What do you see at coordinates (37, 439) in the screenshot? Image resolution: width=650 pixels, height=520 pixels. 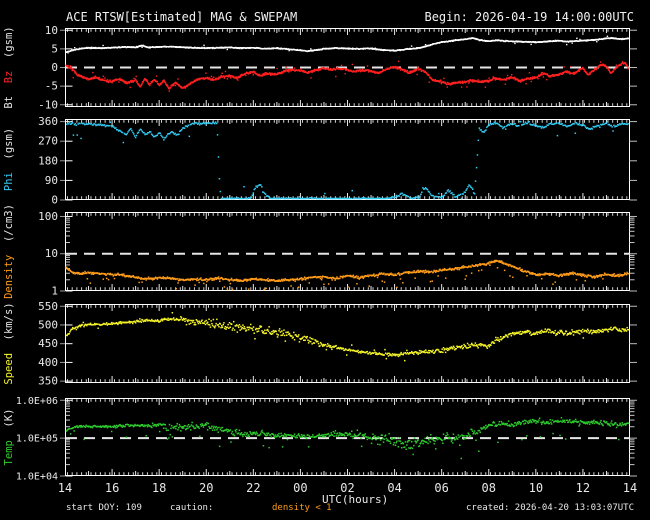 I see `y-tick-label: 1.0E+05` at bounding box center [37, 439].